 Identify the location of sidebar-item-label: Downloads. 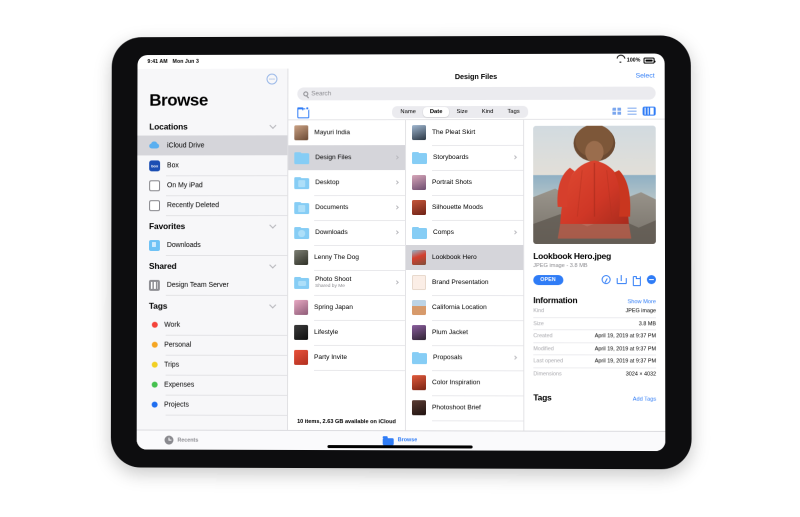
(183, 245).